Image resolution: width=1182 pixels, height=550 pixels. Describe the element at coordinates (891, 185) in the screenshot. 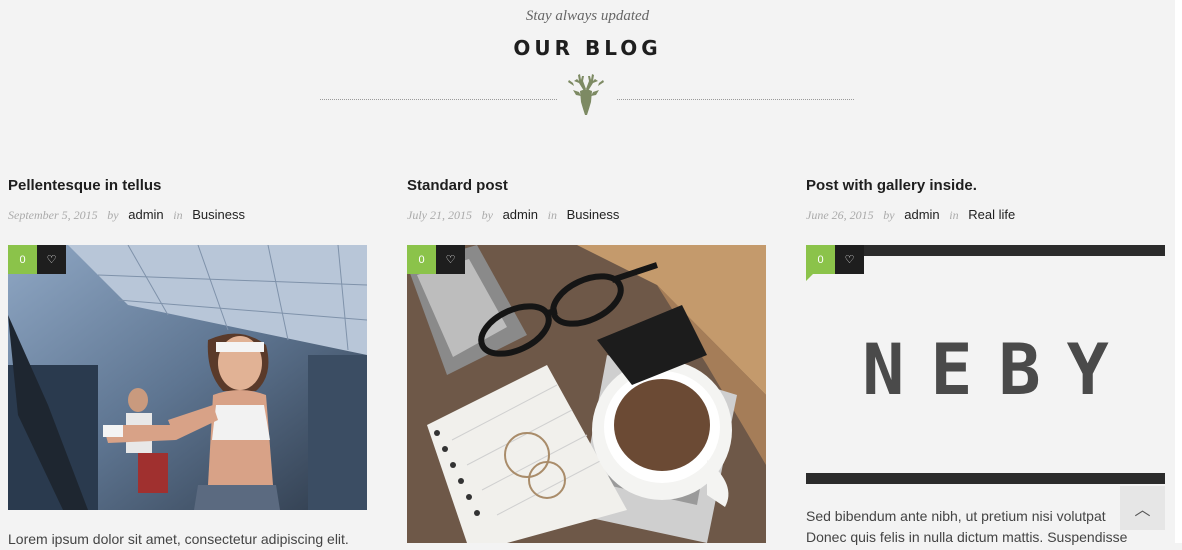

I see `post-title-link: Post with gallery inside.` at that location.